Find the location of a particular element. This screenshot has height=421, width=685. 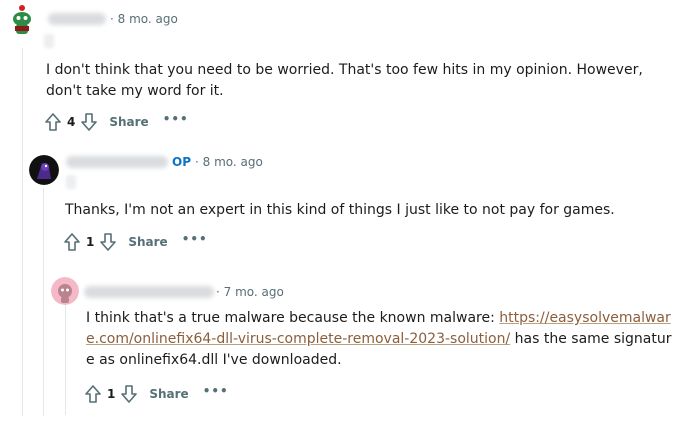

vote-count: 4 is located at coordinates (71, 122).